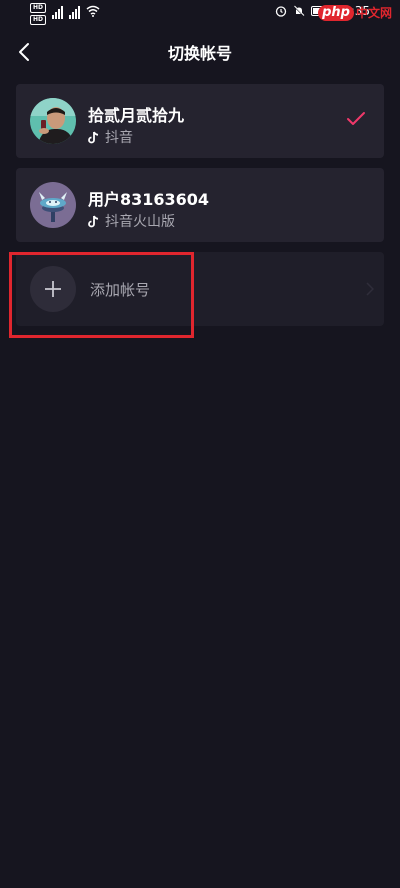 The width and height of the screenshot is (400, 888). I want to click on account-app: 抖音火山版, so click(131, 221).